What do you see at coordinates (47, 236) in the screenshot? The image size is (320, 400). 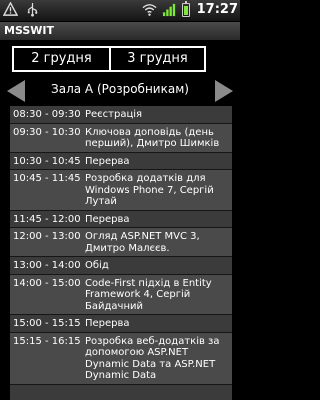 I see `session-time: 12:00 - 13:00` at bounding box center [47, 236].